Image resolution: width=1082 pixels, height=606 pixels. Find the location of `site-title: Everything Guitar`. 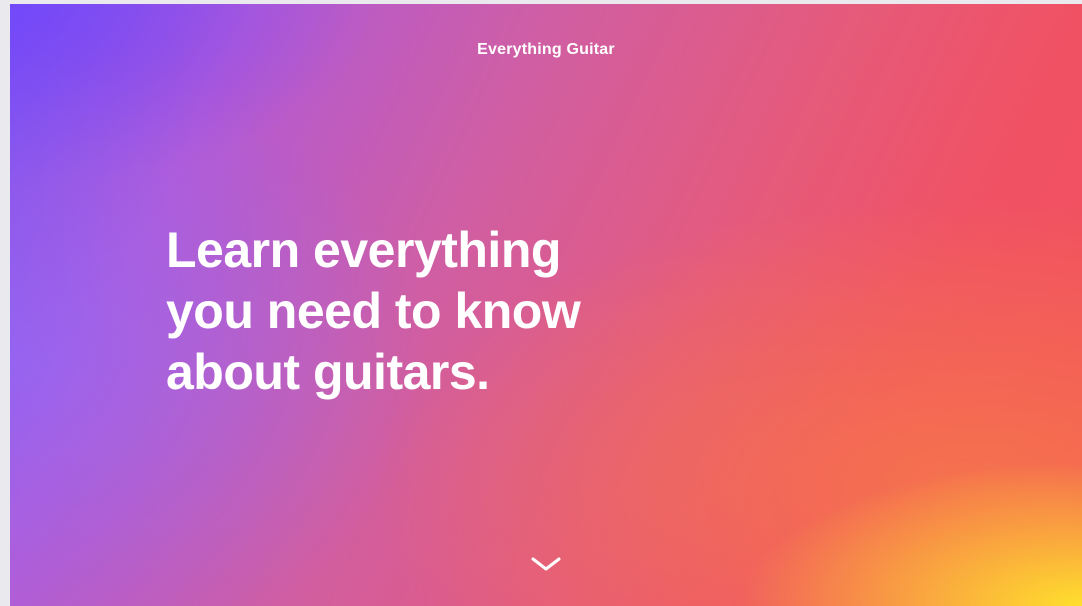

site-title: Everything Guitar is located at coordinates (546, 50).